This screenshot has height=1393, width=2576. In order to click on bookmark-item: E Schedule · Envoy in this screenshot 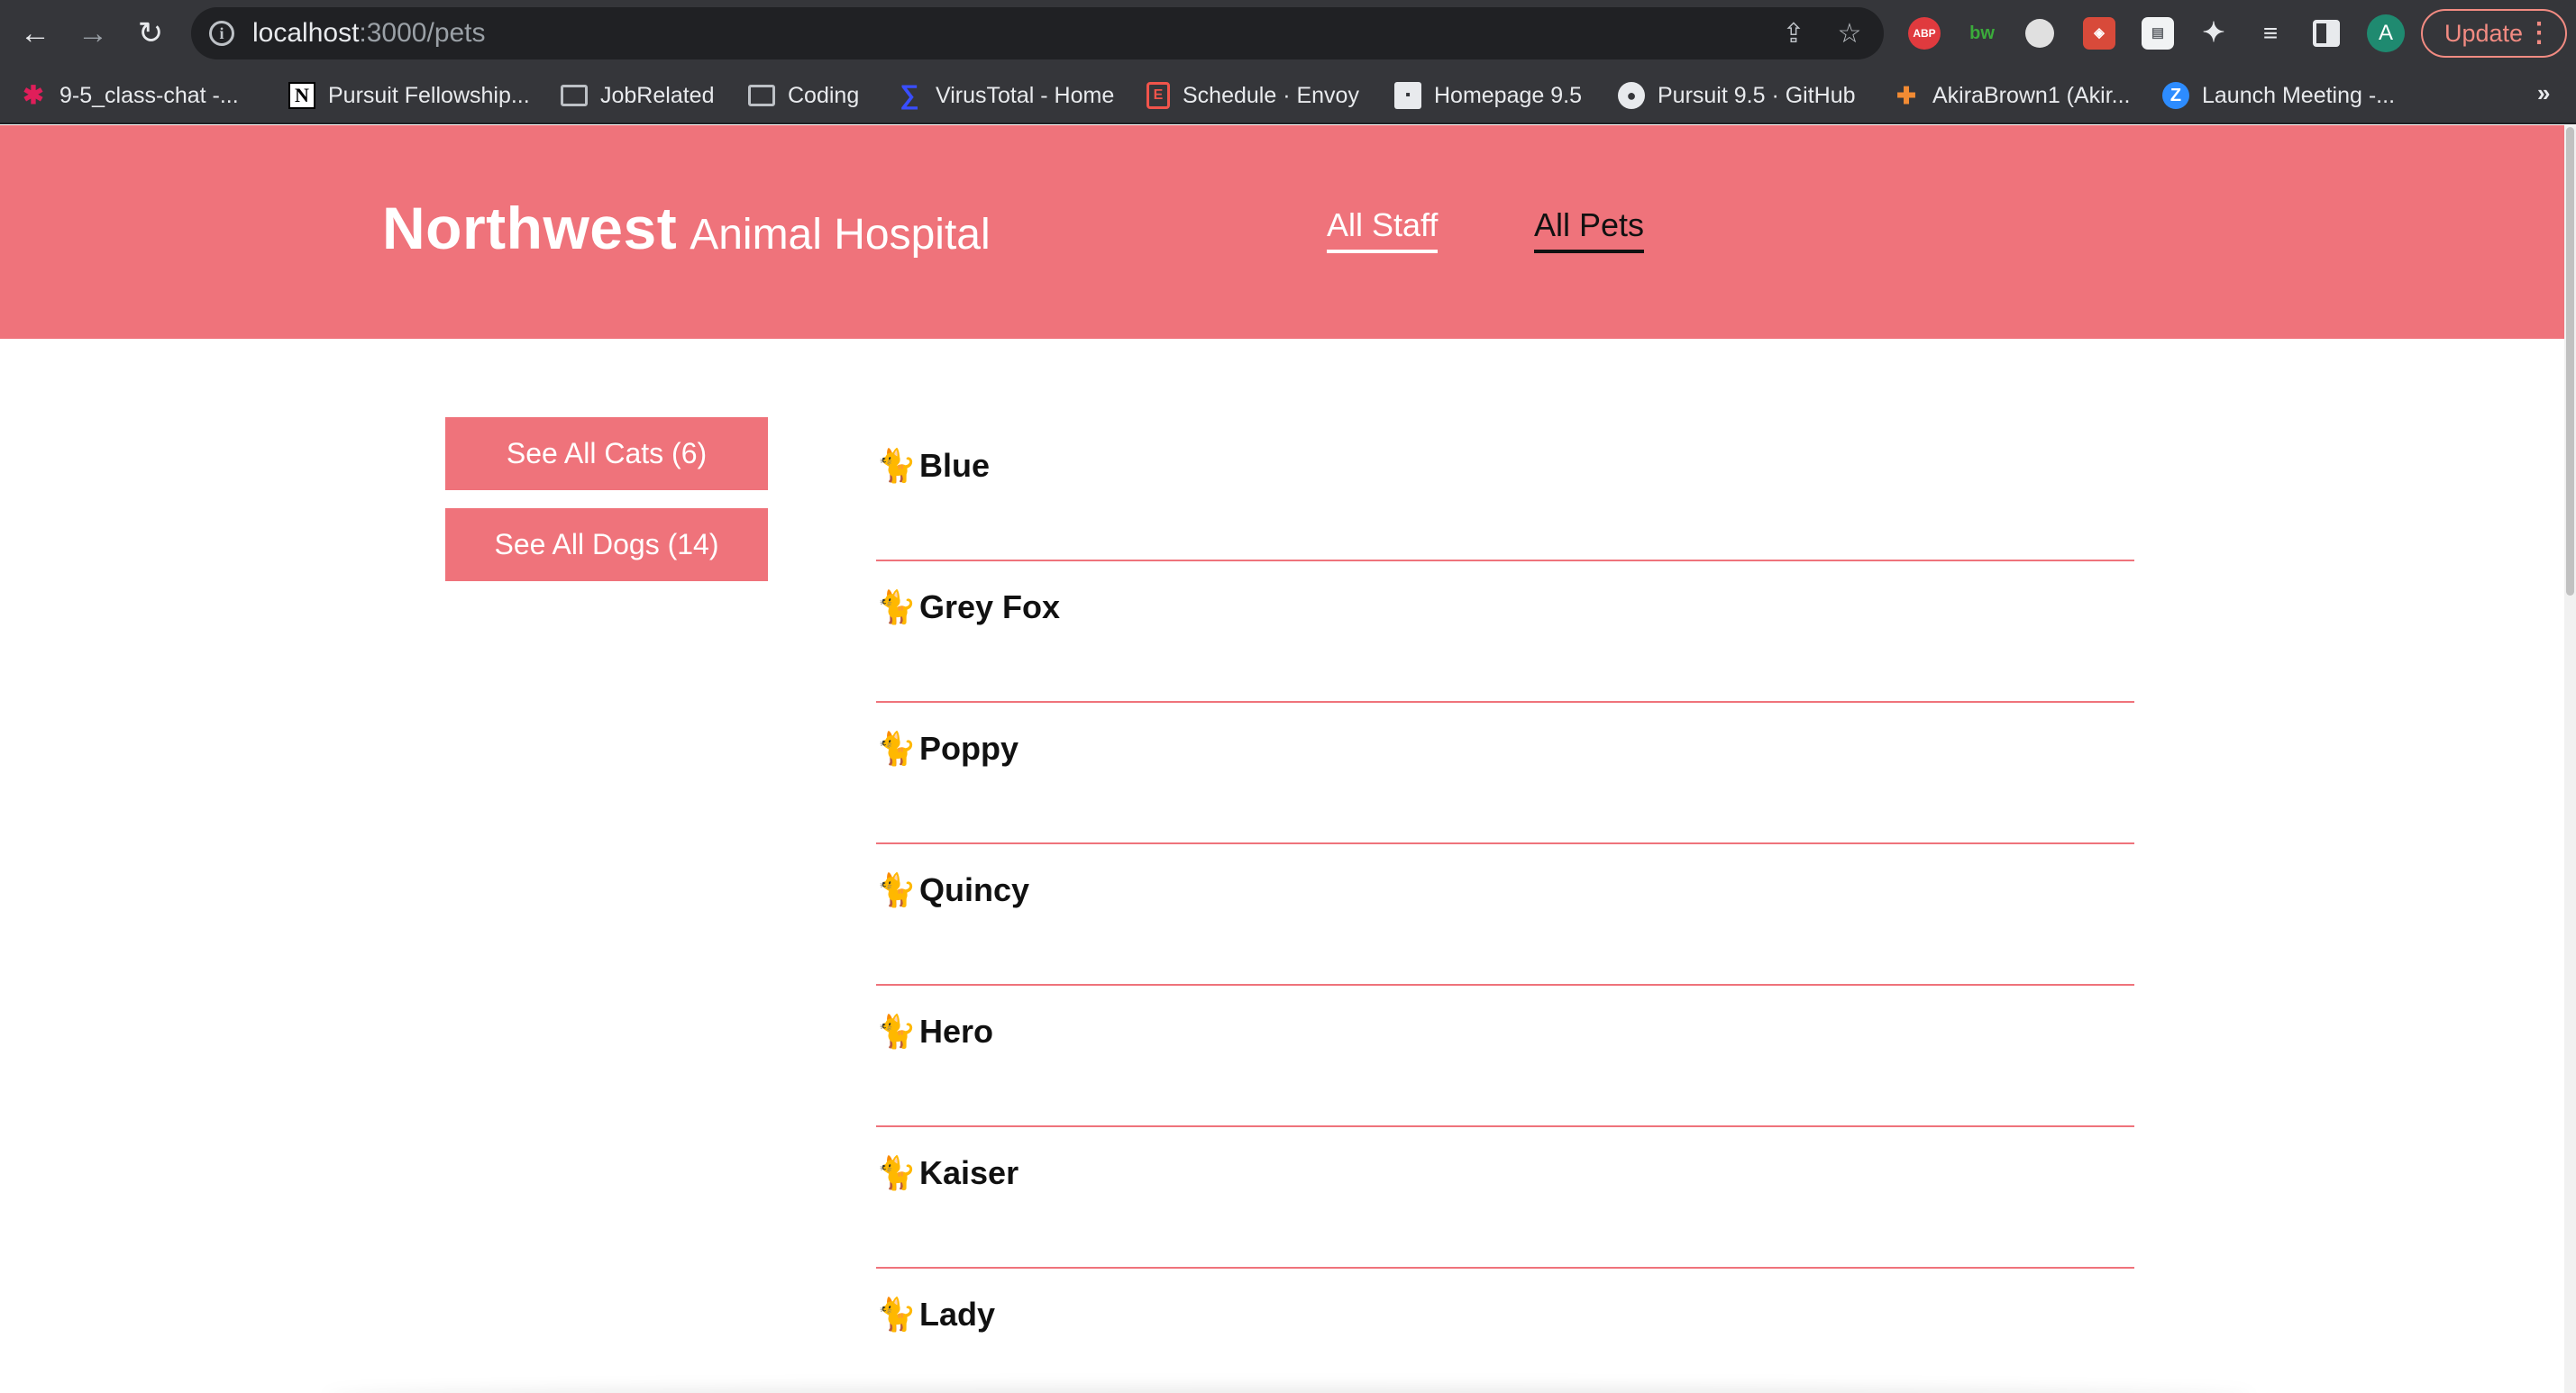, I will do `click(1252, 96)`.